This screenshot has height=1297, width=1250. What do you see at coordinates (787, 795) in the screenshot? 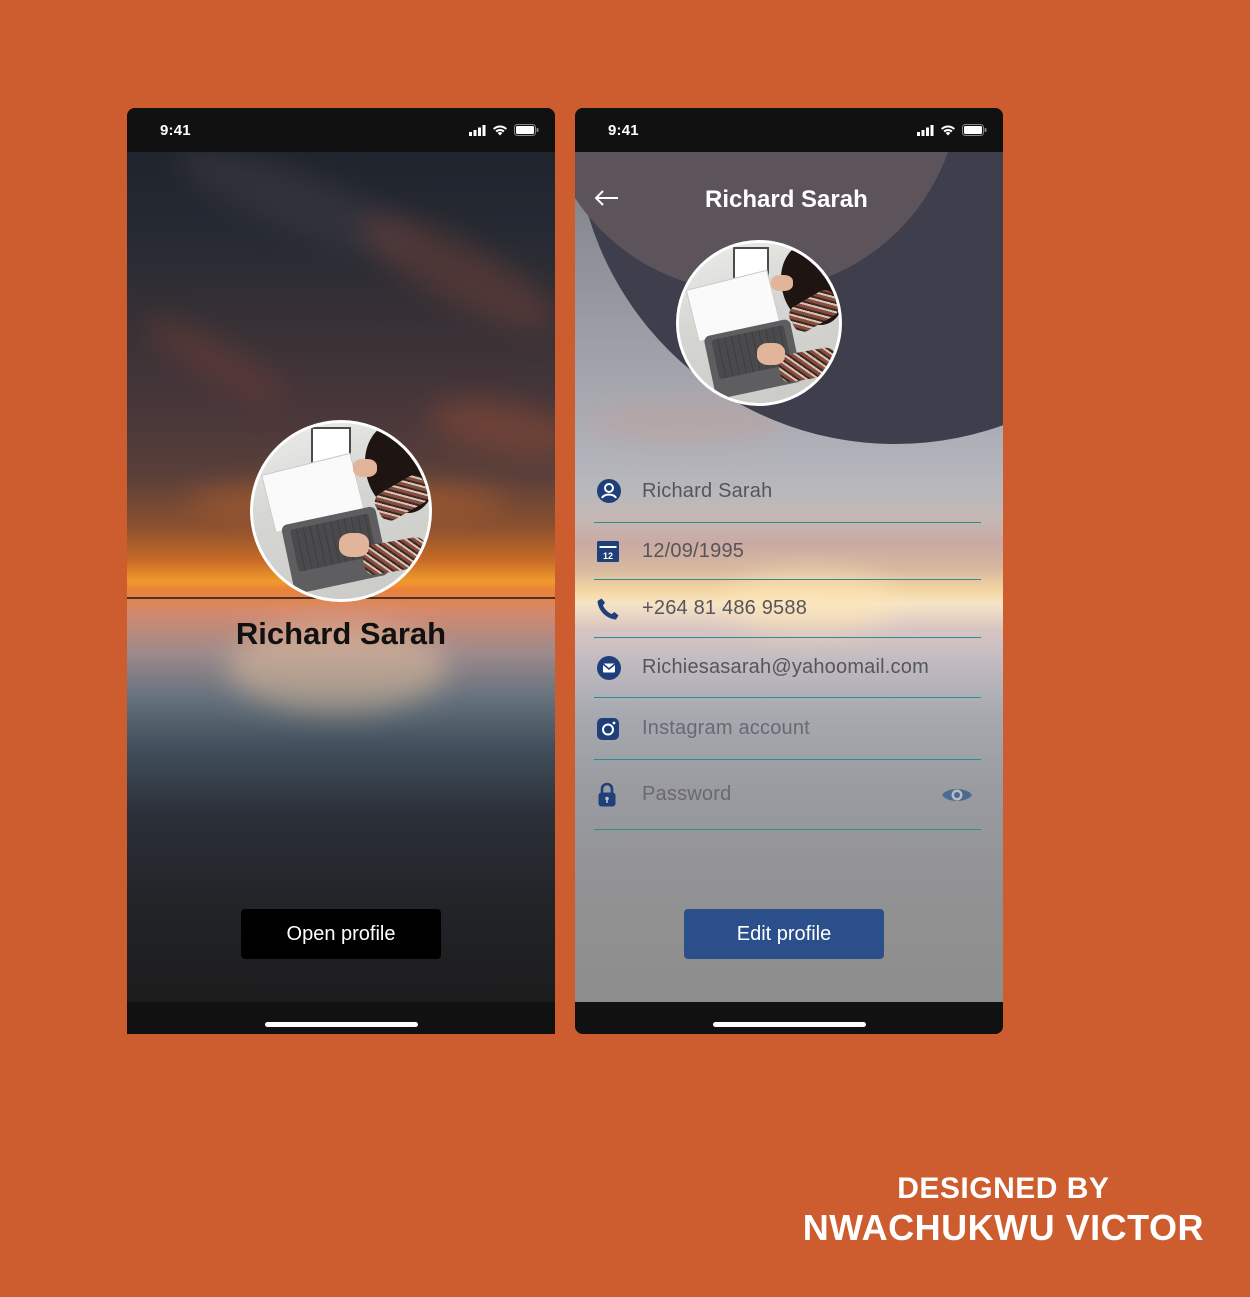
I see `password-field: Password` at bounding box center [787, 795].